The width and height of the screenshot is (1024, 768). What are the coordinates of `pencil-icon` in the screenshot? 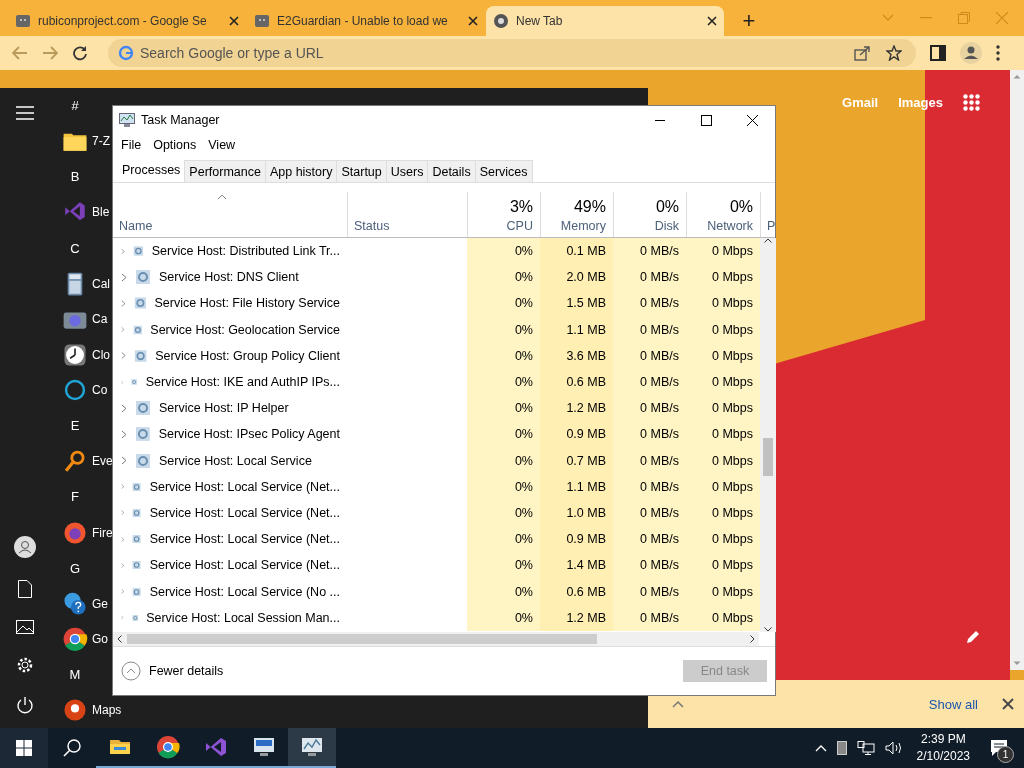 It's located at (973, 637).